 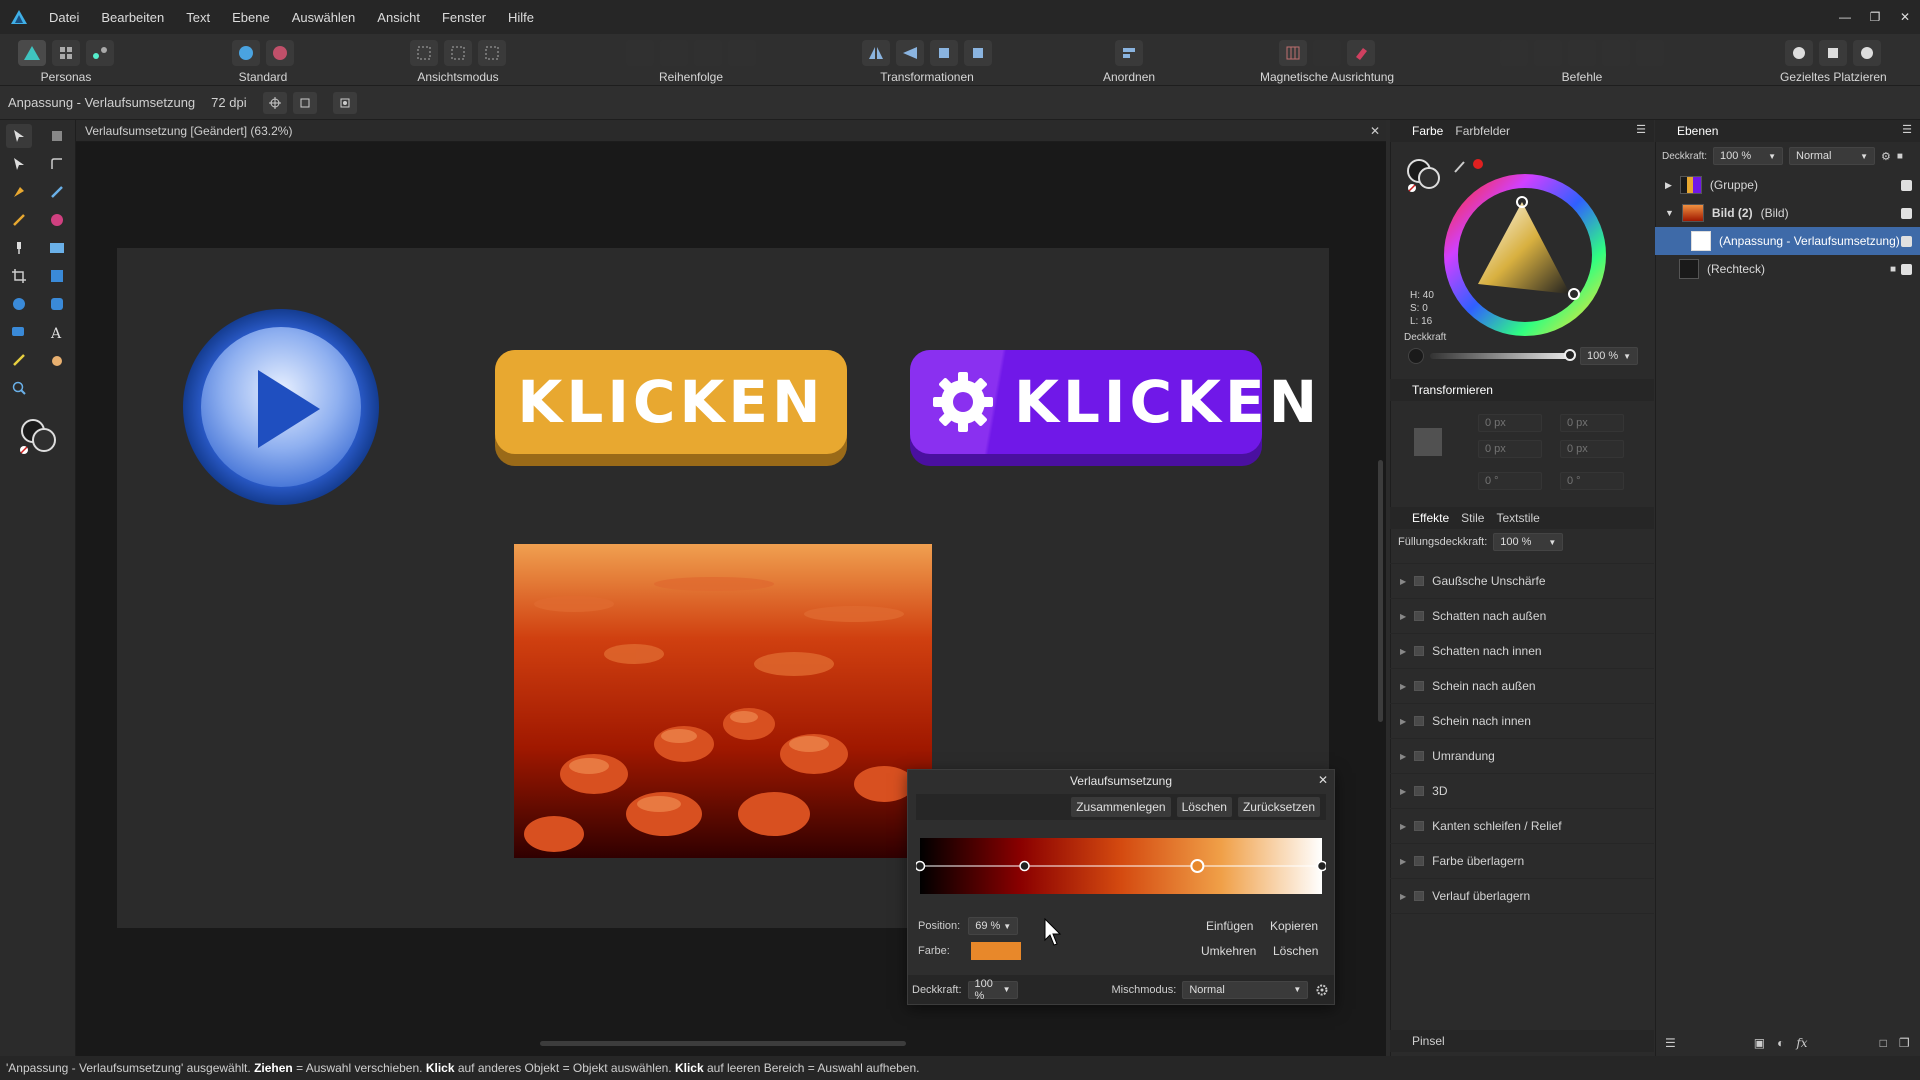 I want to click on rectangle-tool-icon, so click(x=57, y=276).